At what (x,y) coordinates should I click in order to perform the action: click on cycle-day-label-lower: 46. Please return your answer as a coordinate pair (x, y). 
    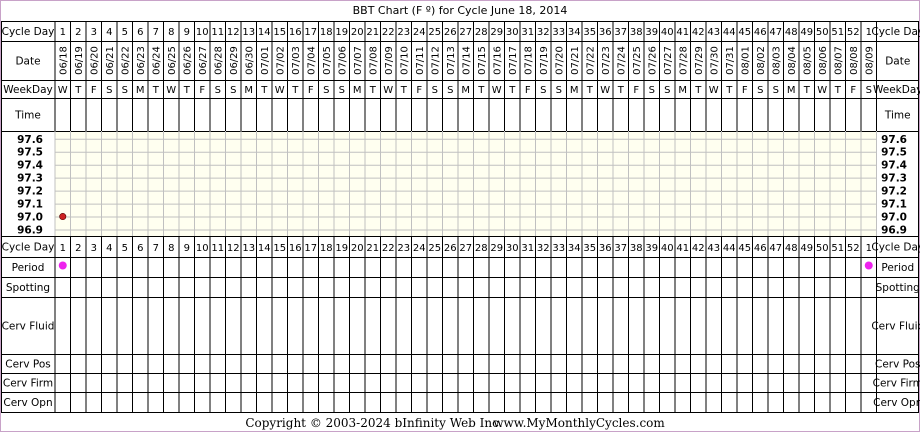
    Looking at the image, I should click on (760, 248).